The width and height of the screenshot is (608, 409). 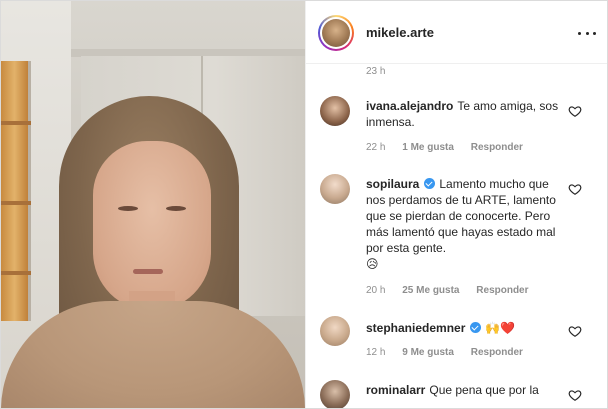 I want to click on comment-likes: 9 Me gusta, so click(x=428, y=352).